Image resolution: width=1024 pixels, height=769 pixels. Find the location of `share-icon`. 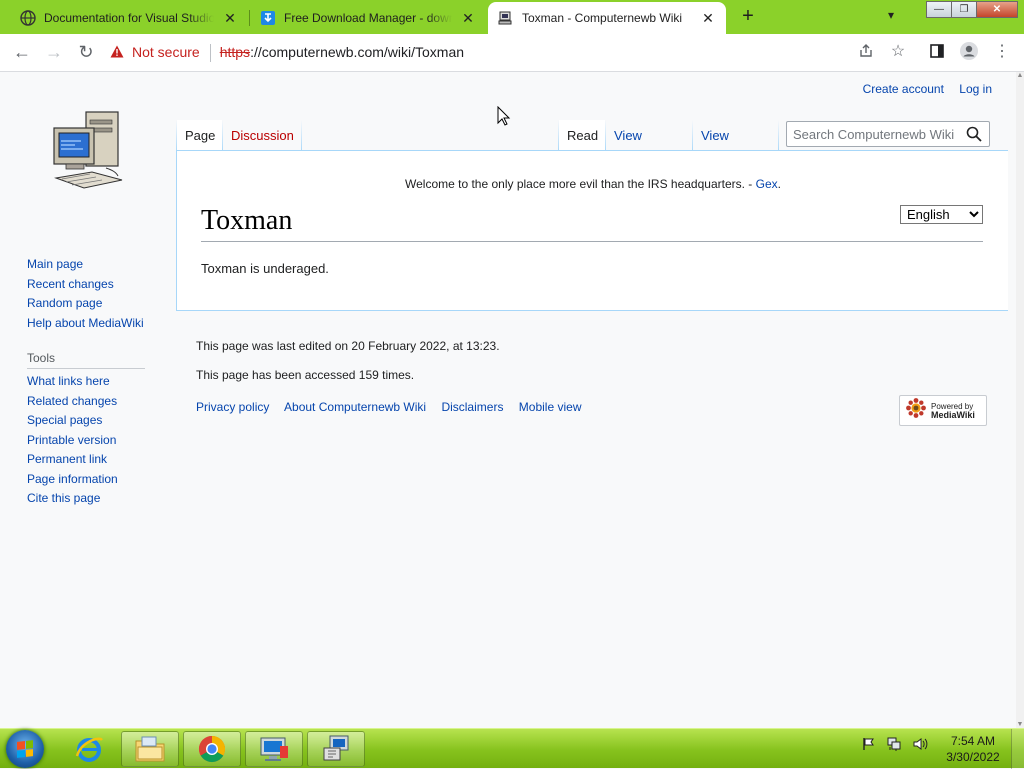

share-icon is located at coordinates (866, 52).